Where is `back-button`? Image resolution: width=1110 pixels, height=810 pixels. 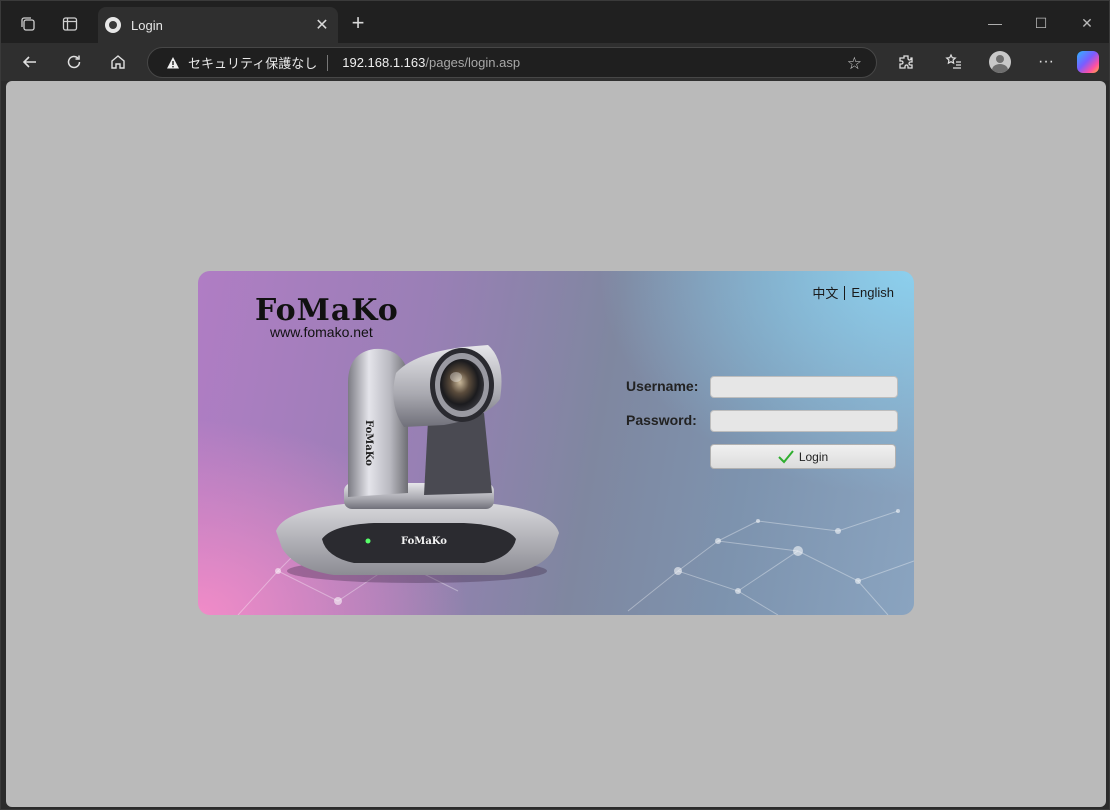 back-button is located at coordinates (30, 62).